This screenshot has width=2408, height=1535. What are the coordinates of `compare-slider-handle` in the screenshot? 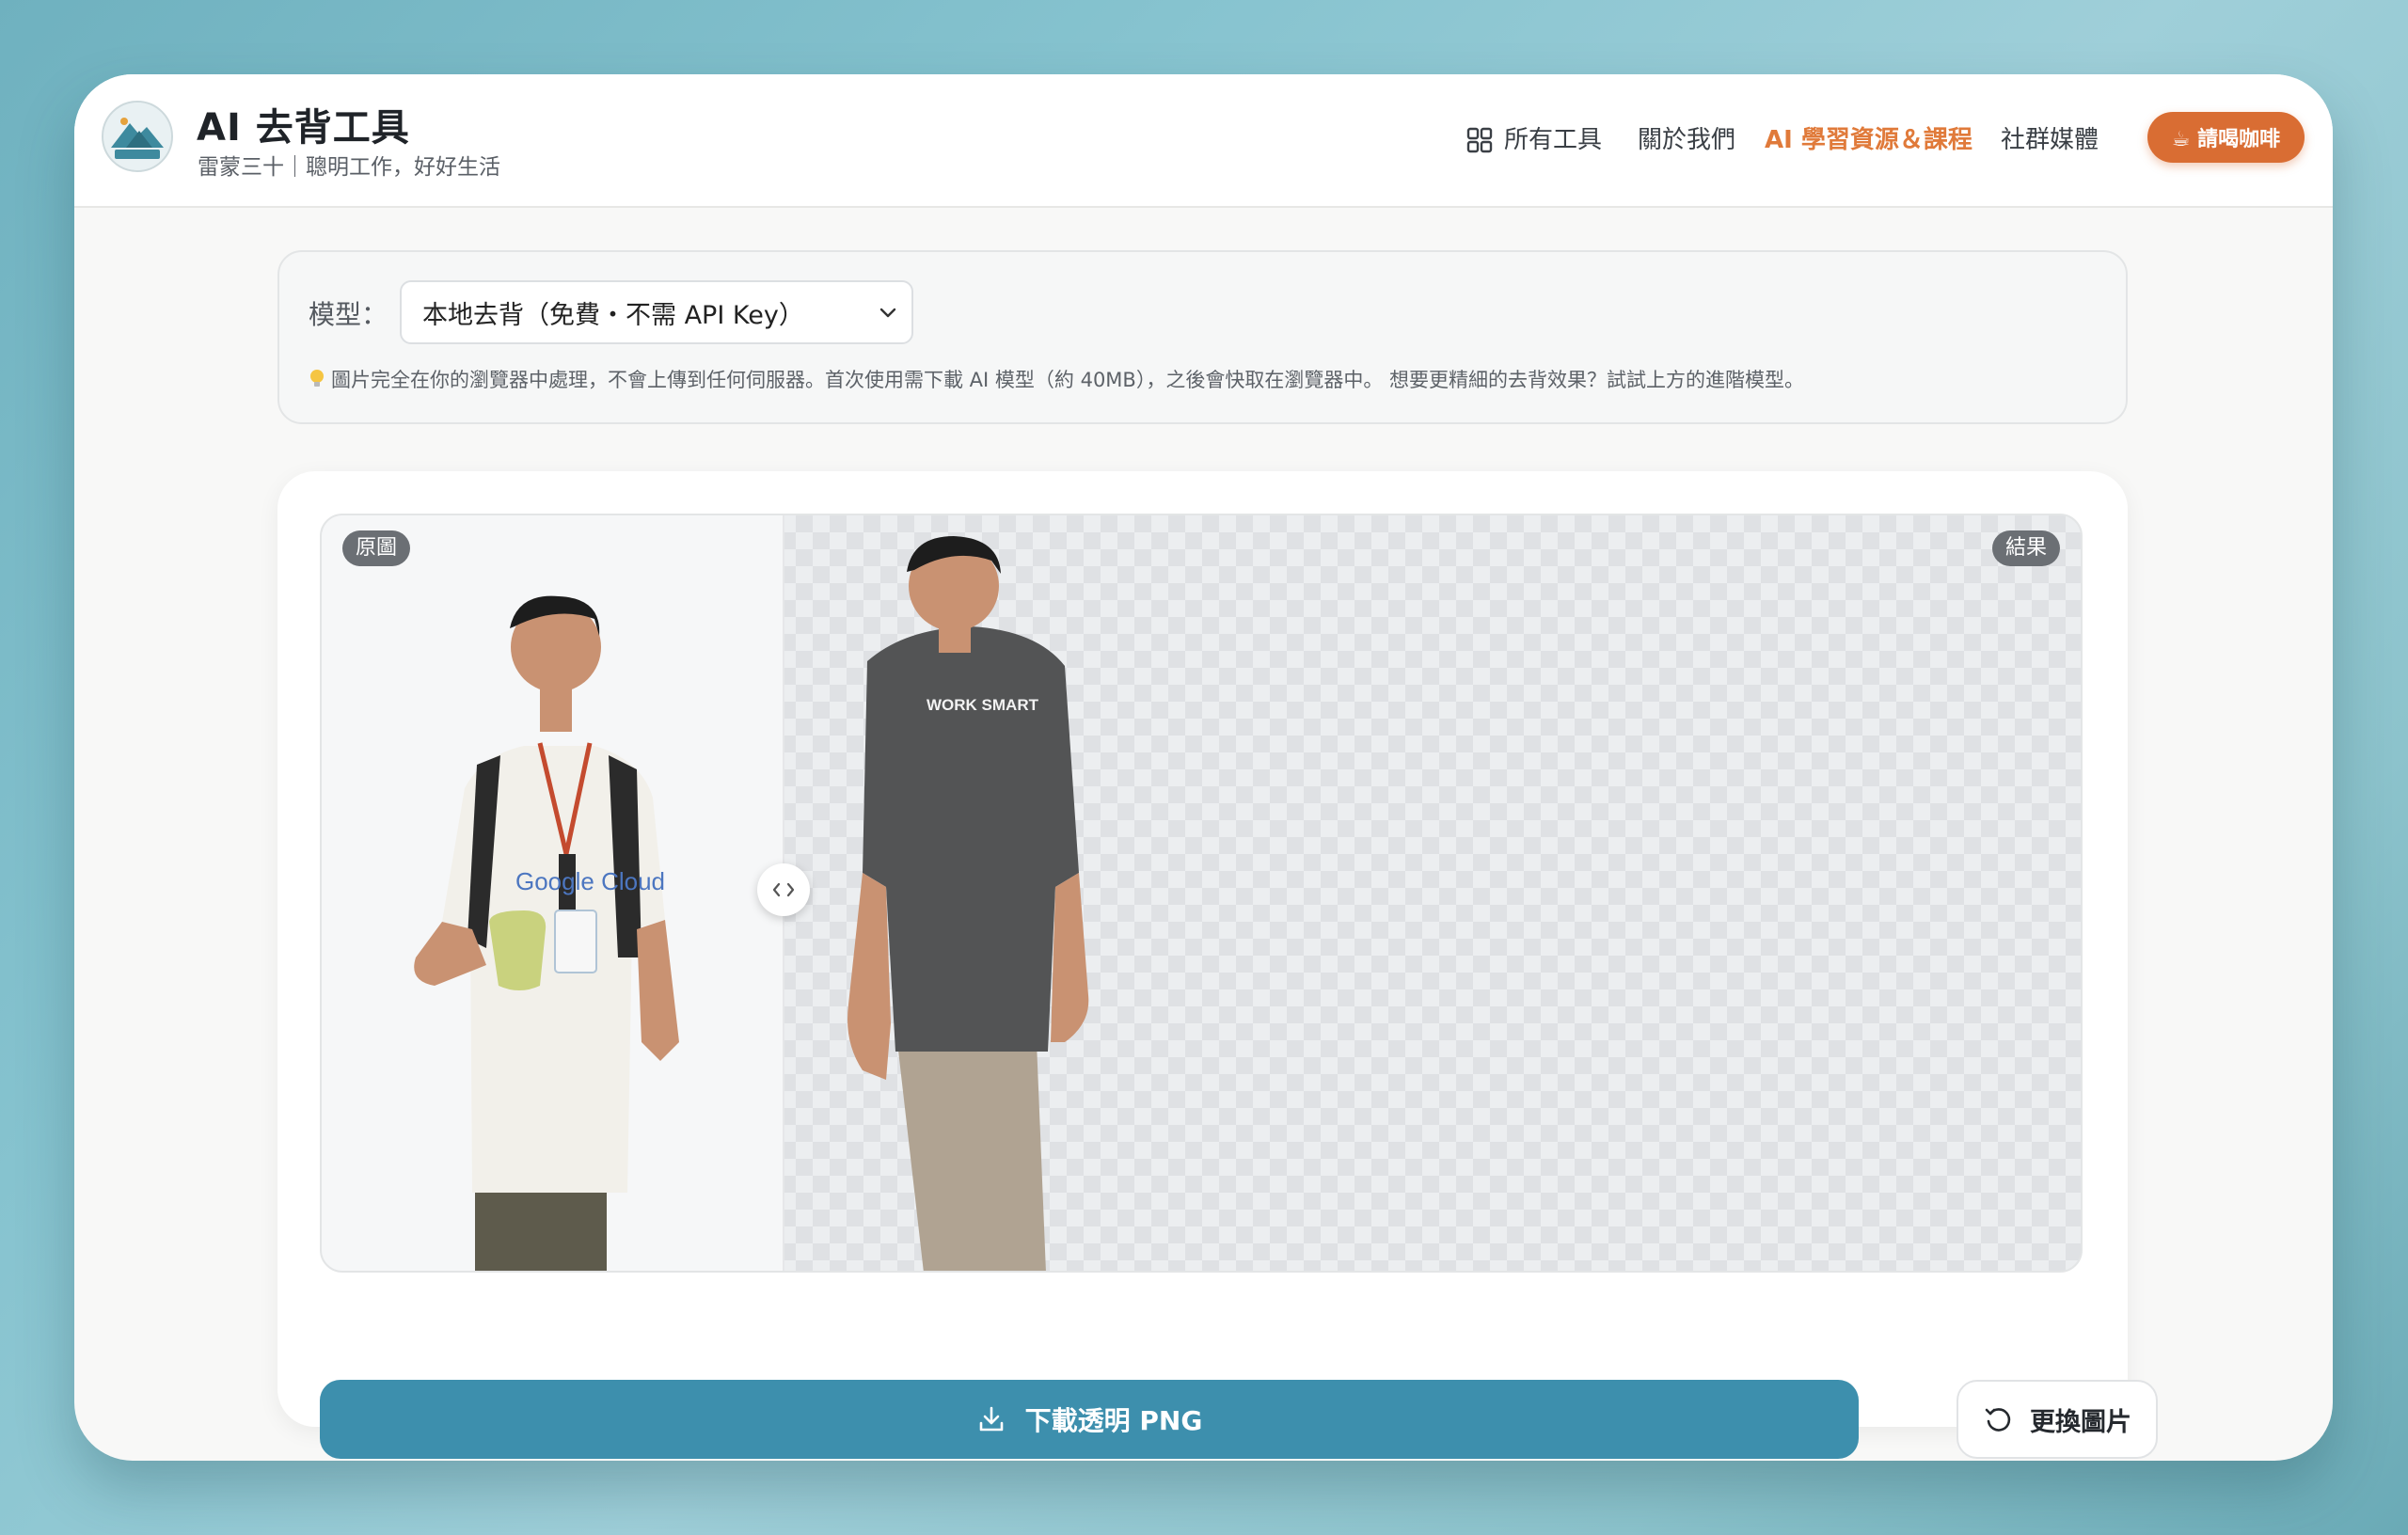 It's located at (783, 889).